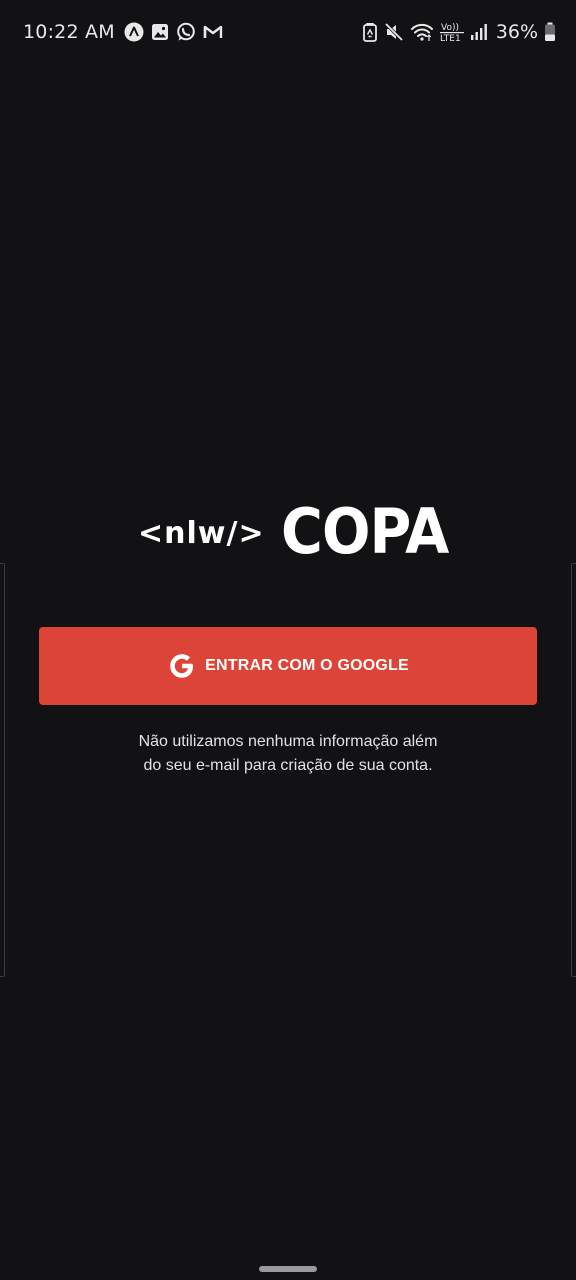  Describe the element at coordinates (550, 32) in the screenshot. I see `battery-icon` at that location.